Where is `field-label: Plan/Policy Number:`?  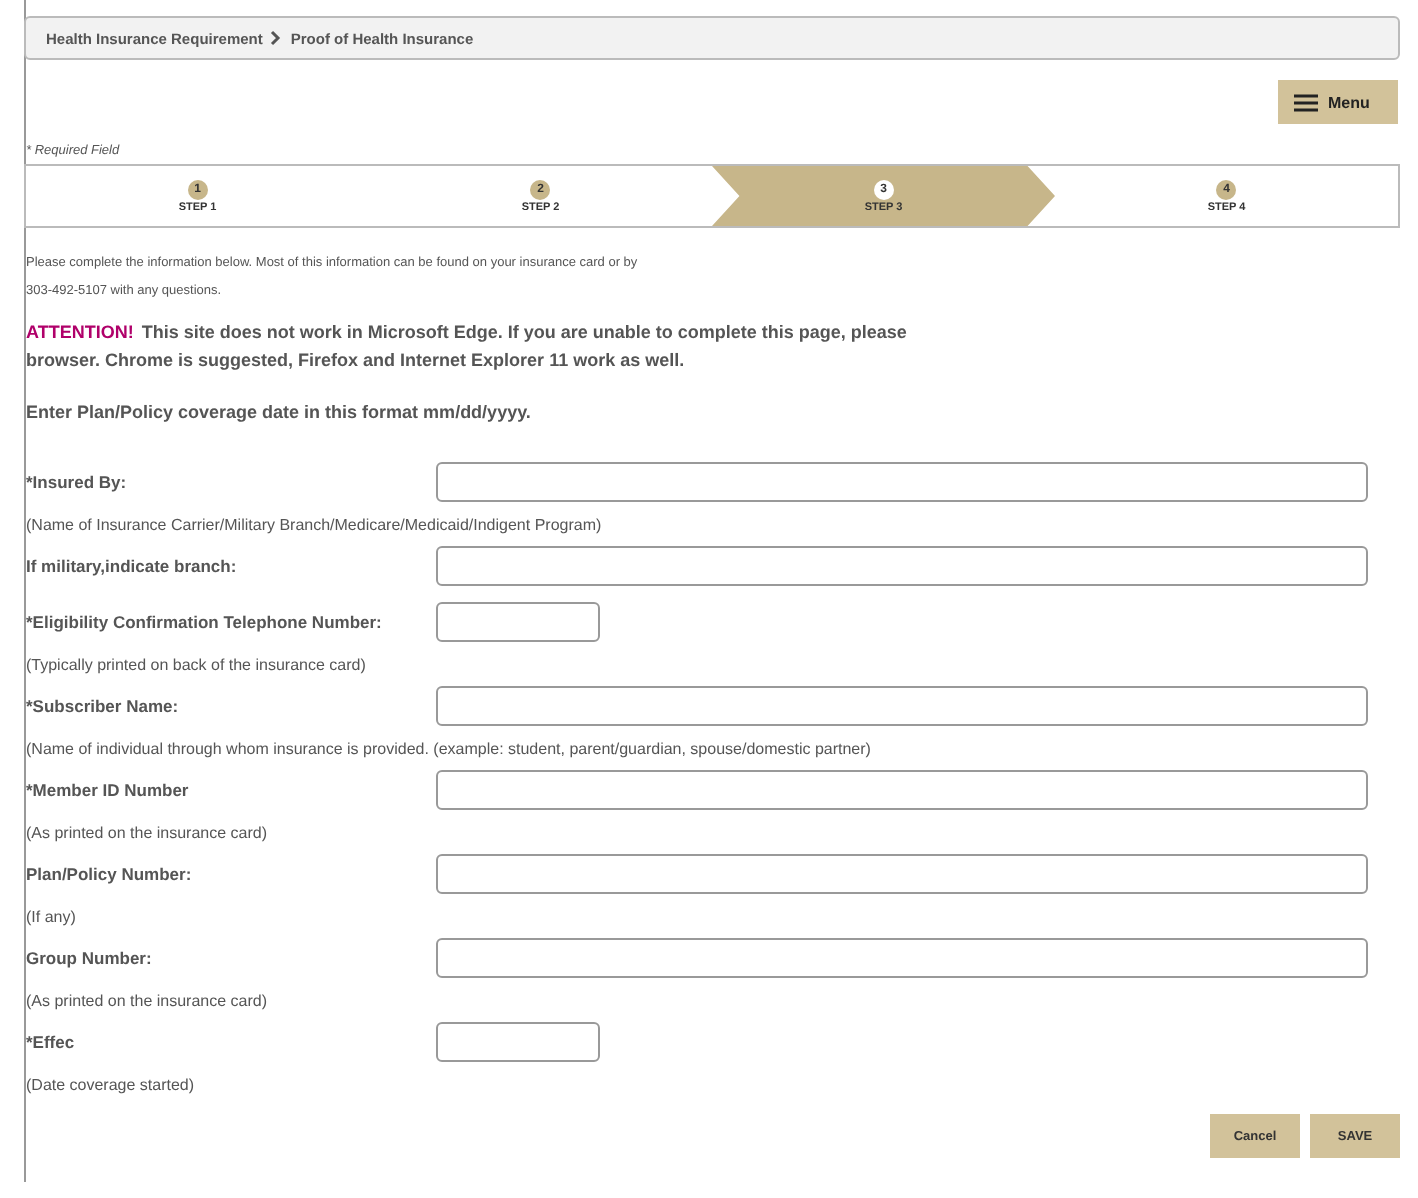
field-label: Plan/Policy Number: is located at coordinates (110, 874).